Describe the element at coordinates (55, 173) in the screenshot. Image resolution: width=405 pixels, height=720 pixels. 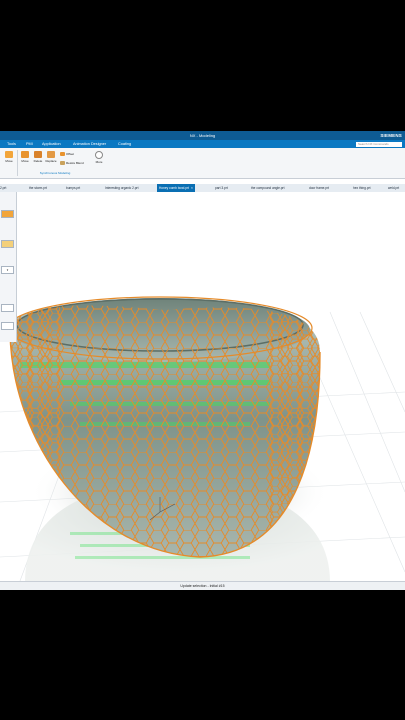
I see `ribbon-group-label: Synchronous Modeling` at that location.